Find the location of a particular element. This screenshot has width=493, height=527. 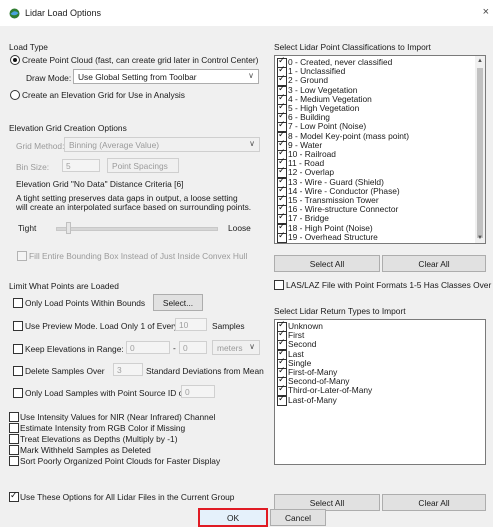

classifications-clear-all-button: Clear All is located at coordinates (434, 263).